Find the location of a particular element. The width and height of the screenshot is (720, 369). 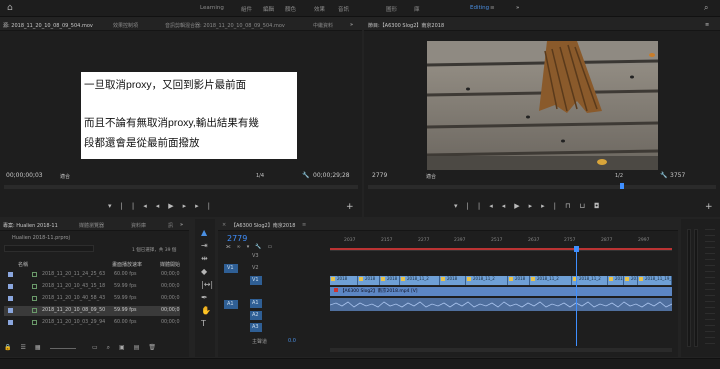

table-row: 2018_11_20_10_40_58_43 59.99 fps 00;00;0 is located at coordinates (92, 299).